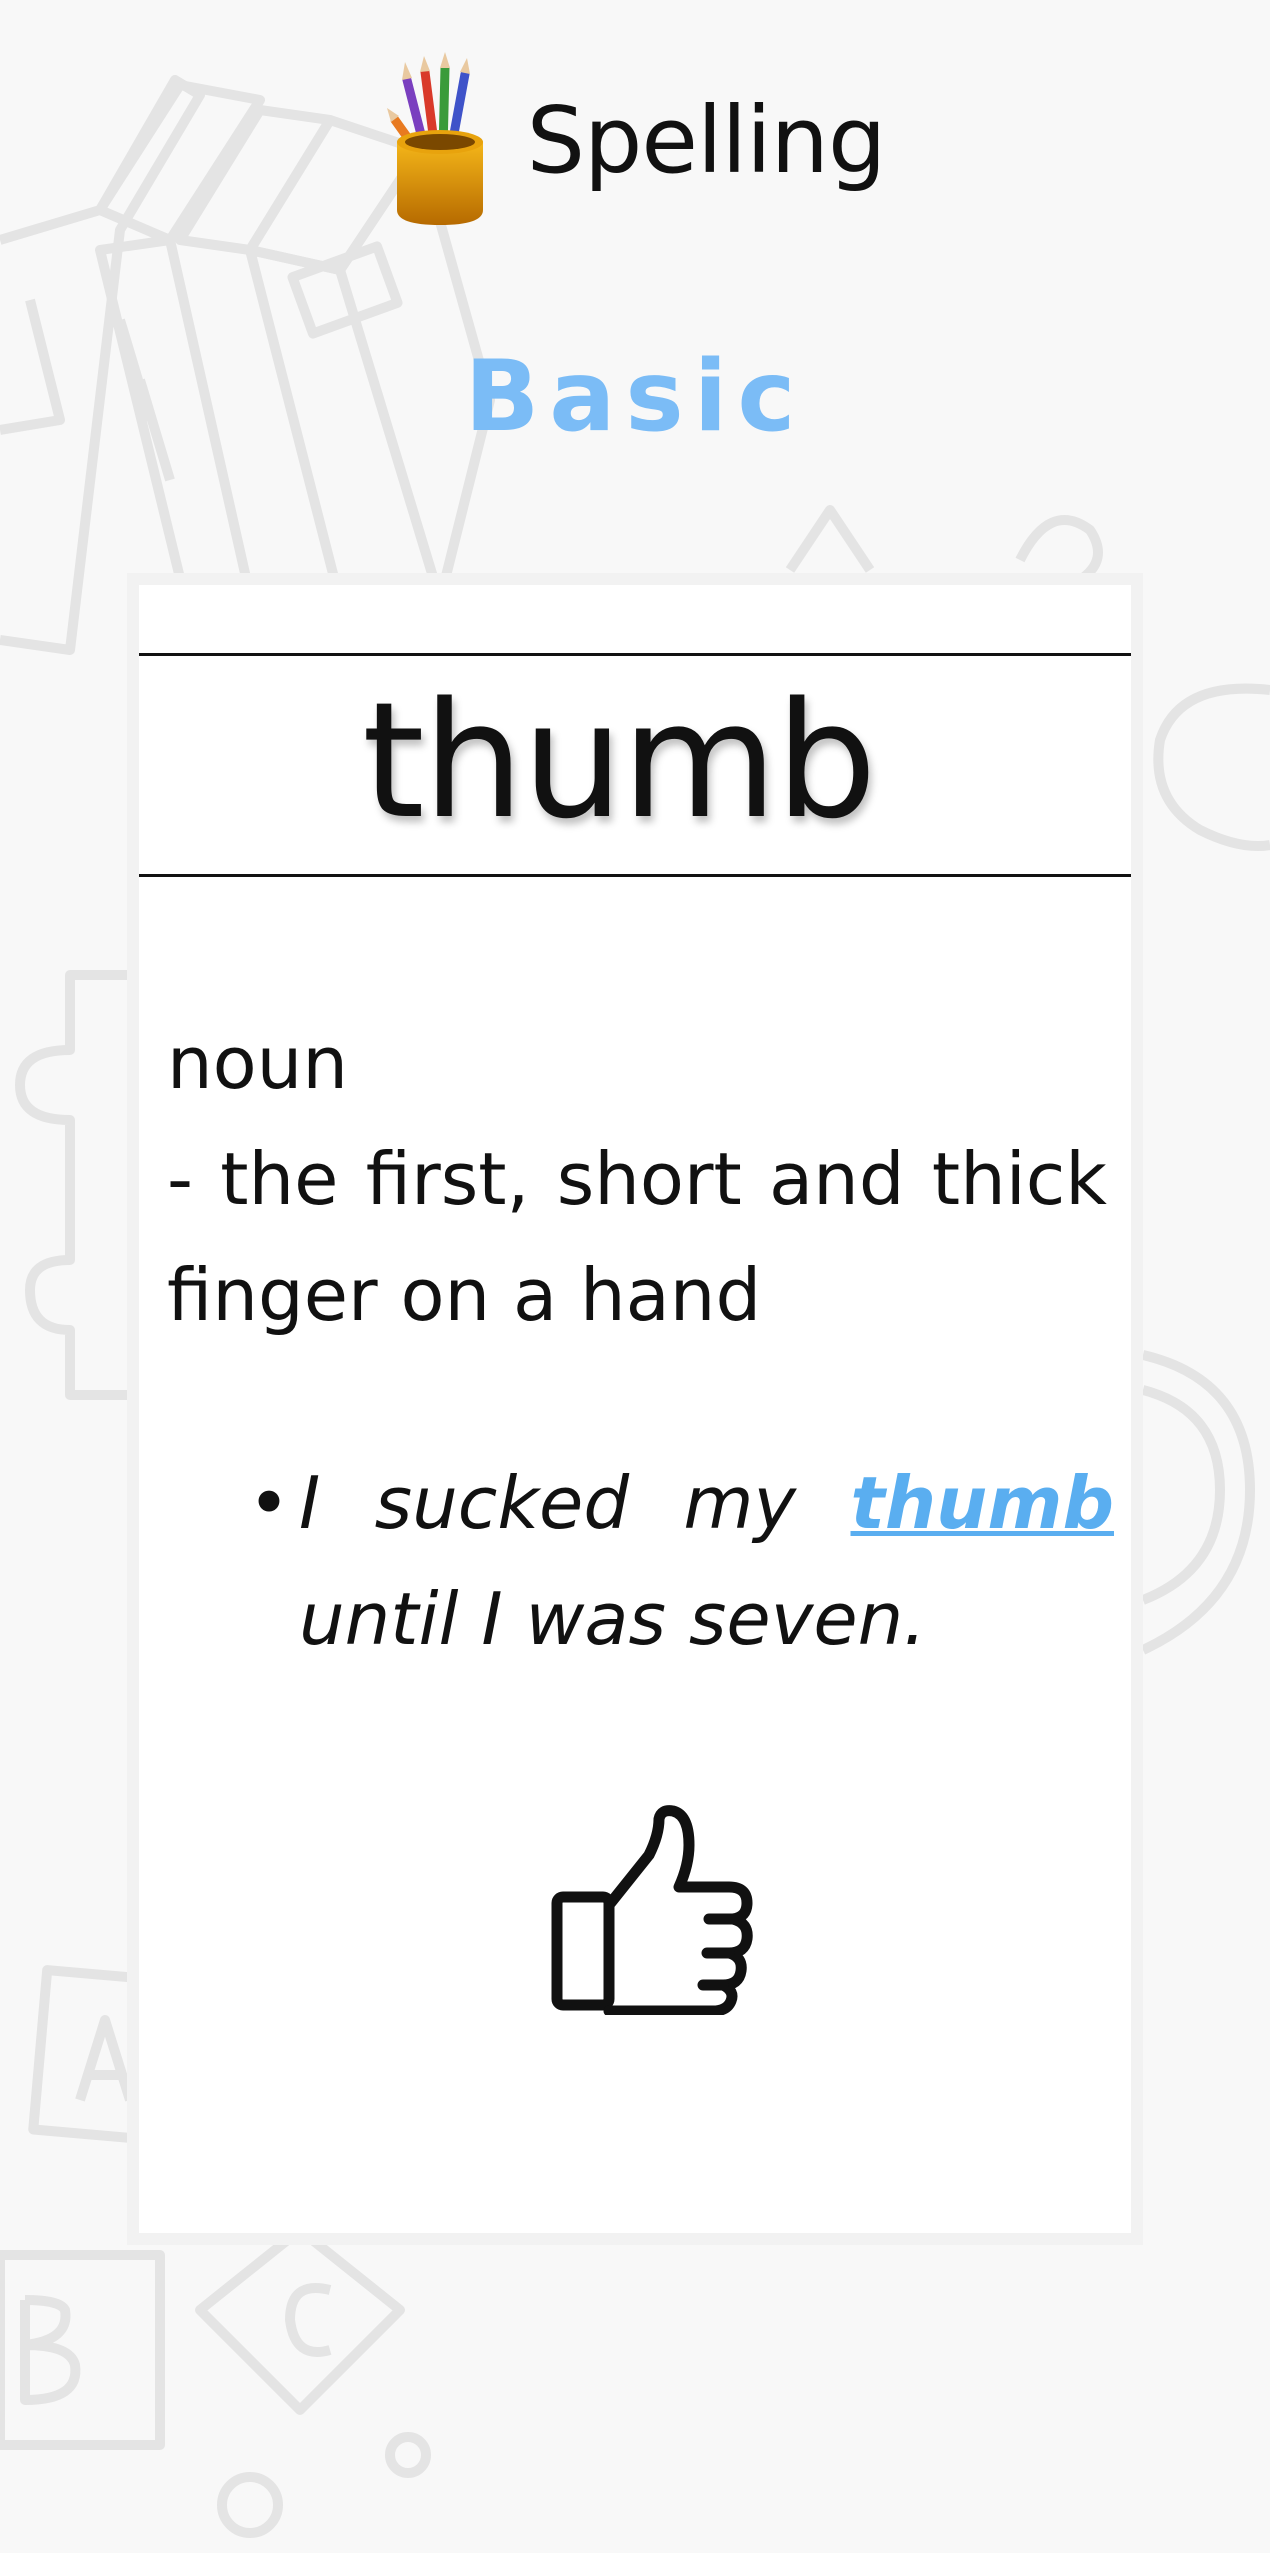 The width and height of the screenshot is (1270, 2553). Describe the element at coordinates (434, 138) in the screenshot. I see `pencil-cup-icon` at that location.